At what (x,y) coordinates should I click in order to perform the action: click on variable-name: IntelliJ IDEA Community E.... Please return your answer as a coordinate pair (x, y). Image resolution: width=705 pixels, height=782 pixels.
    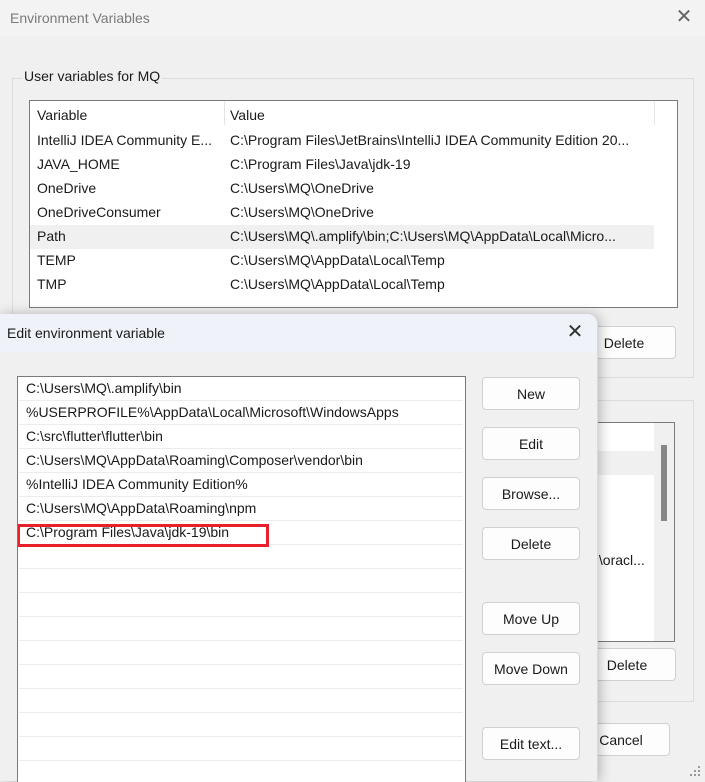
    Looking at the image, I should click on (125, 140).